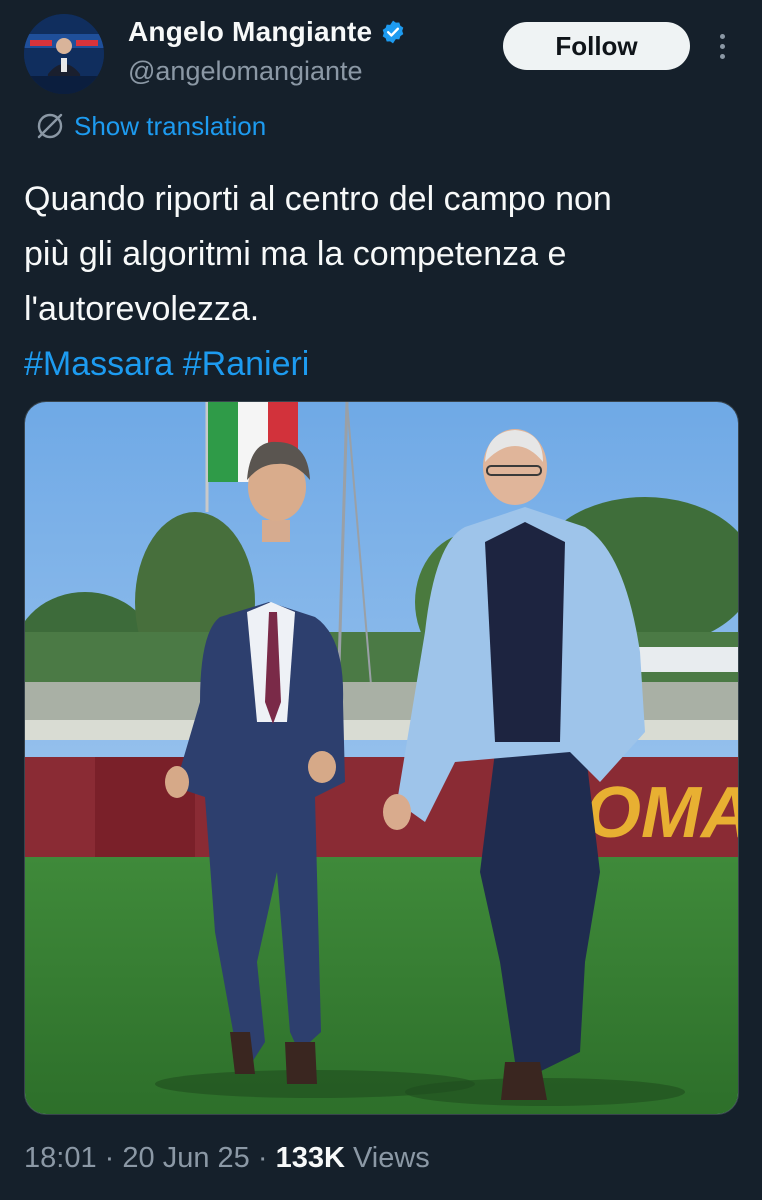 The width and height of the screenshot is (762, 1200). I want to click on tweet-date: 20 Jun 25, so click(185, 1158).